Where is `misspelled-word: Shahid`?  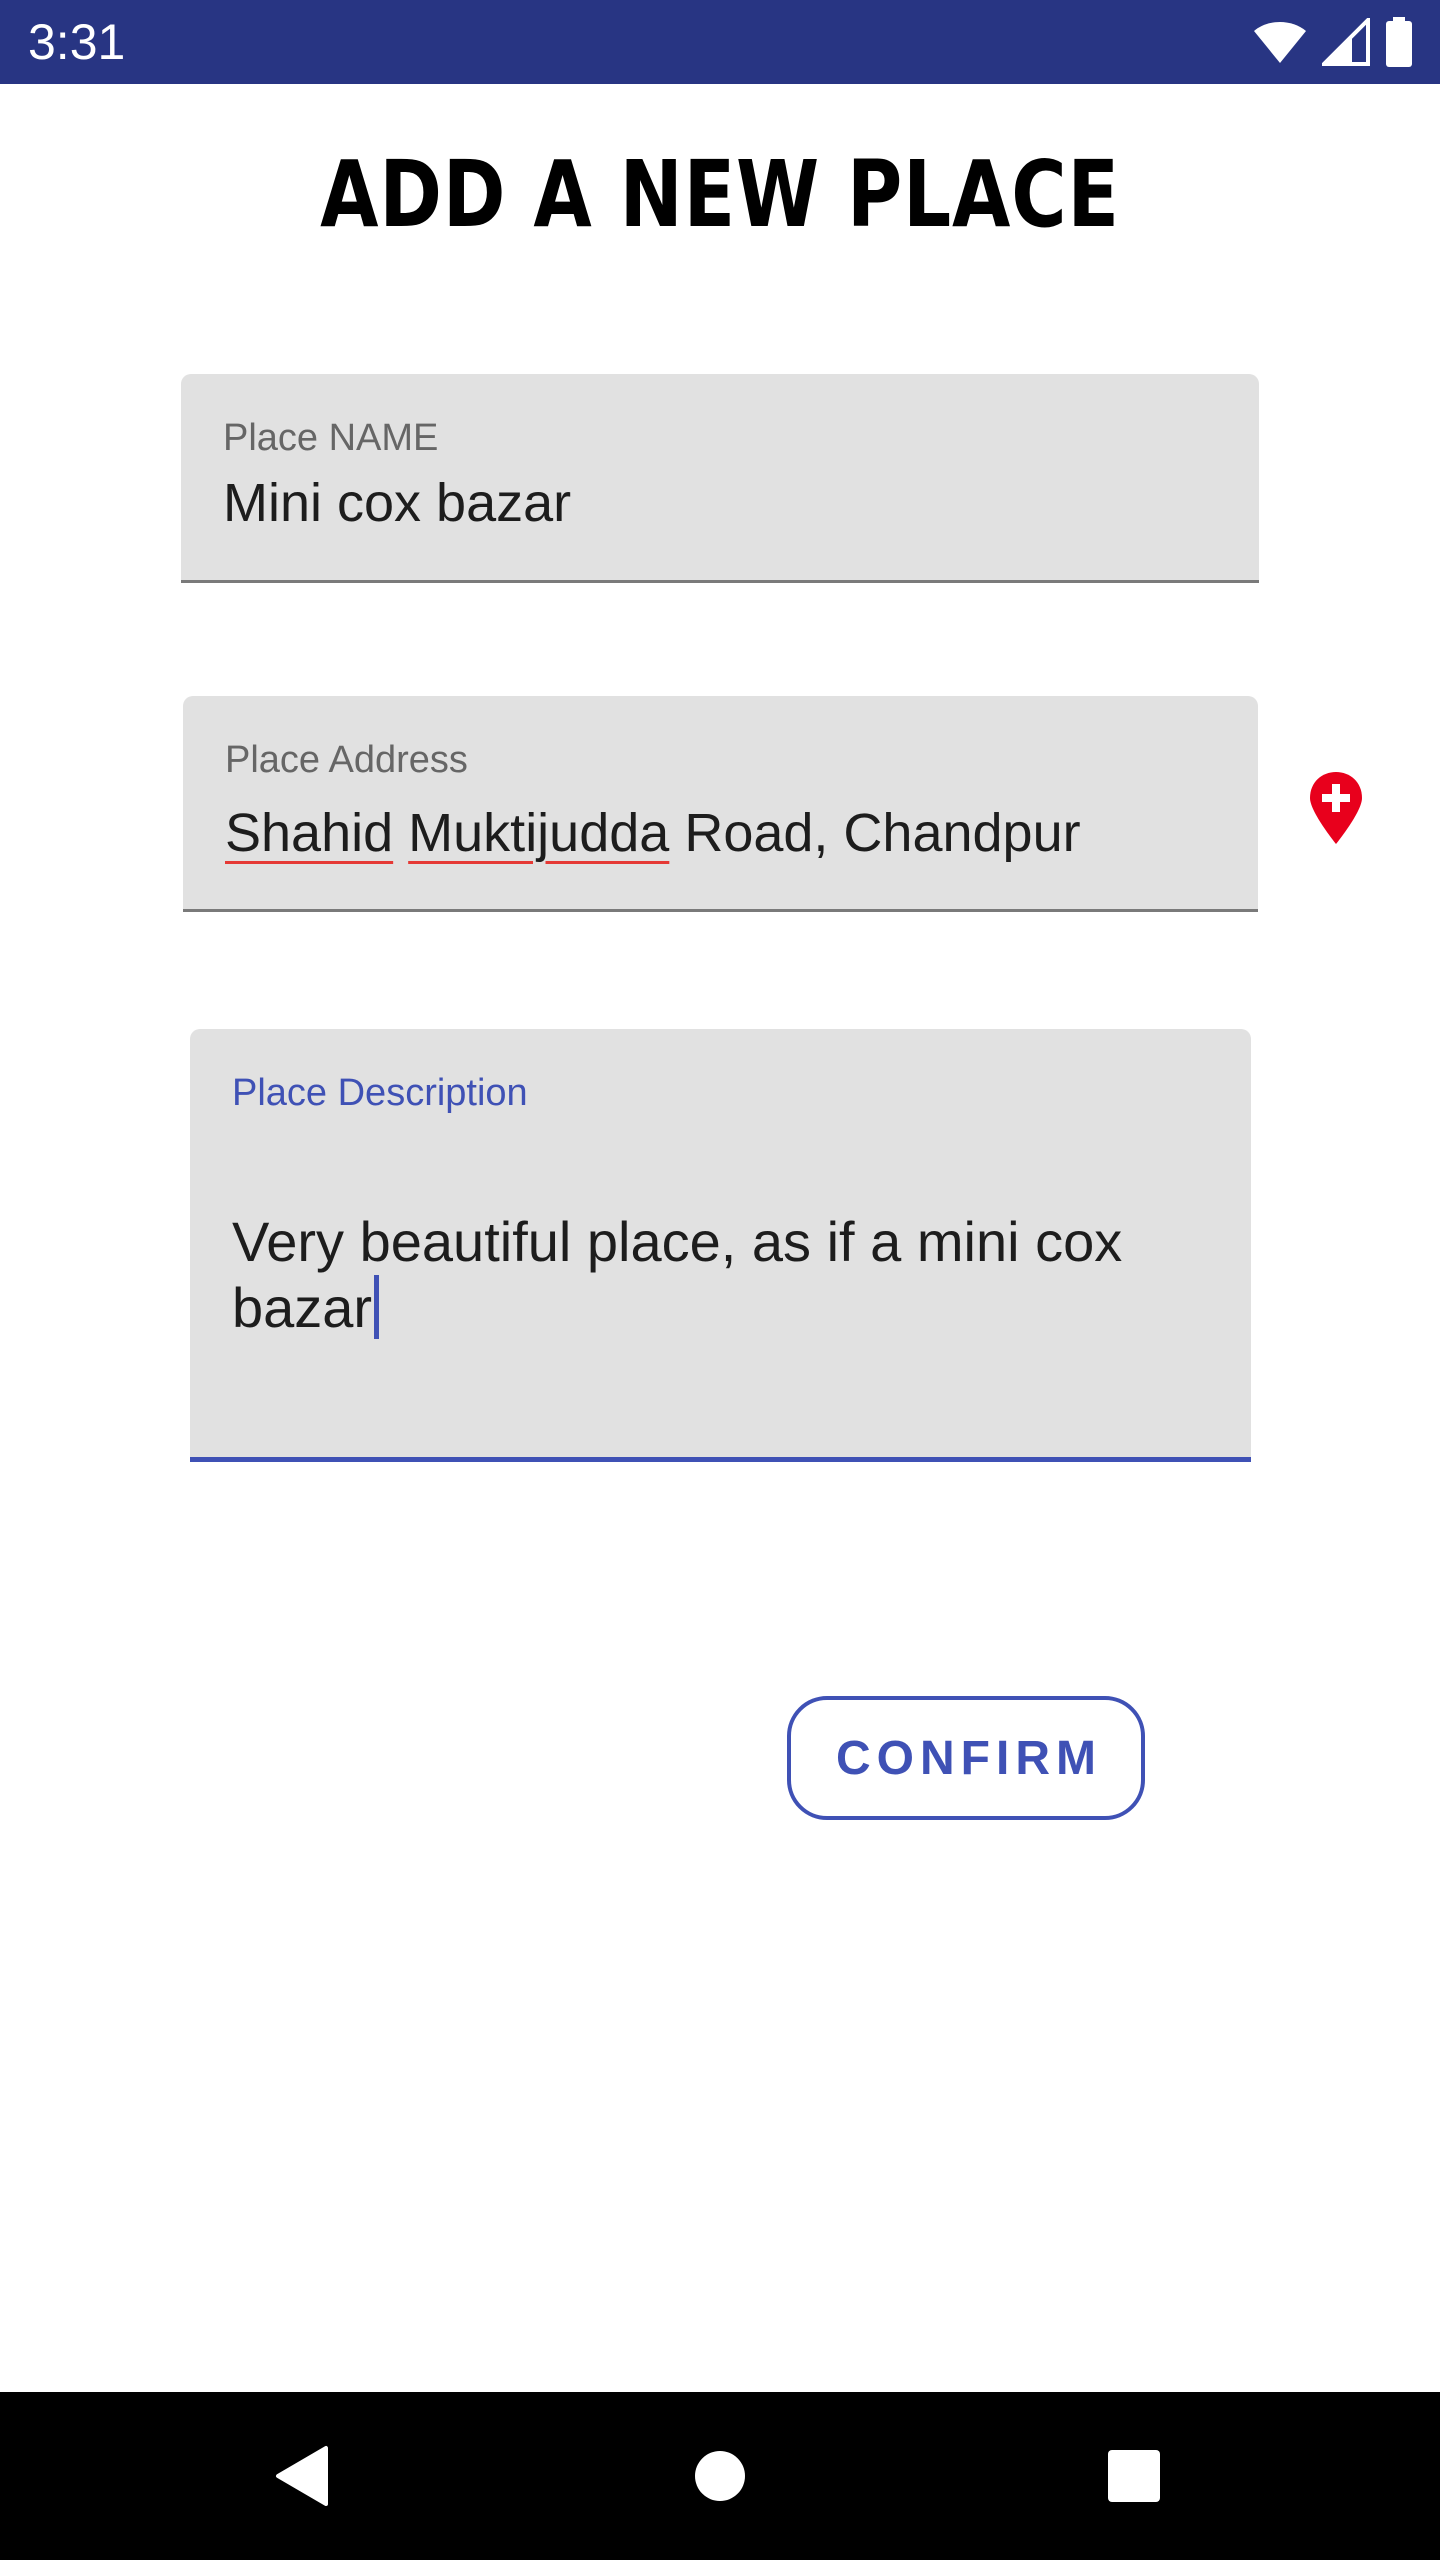
misspelled-word: Shahid is located at coordinates (309, 833).